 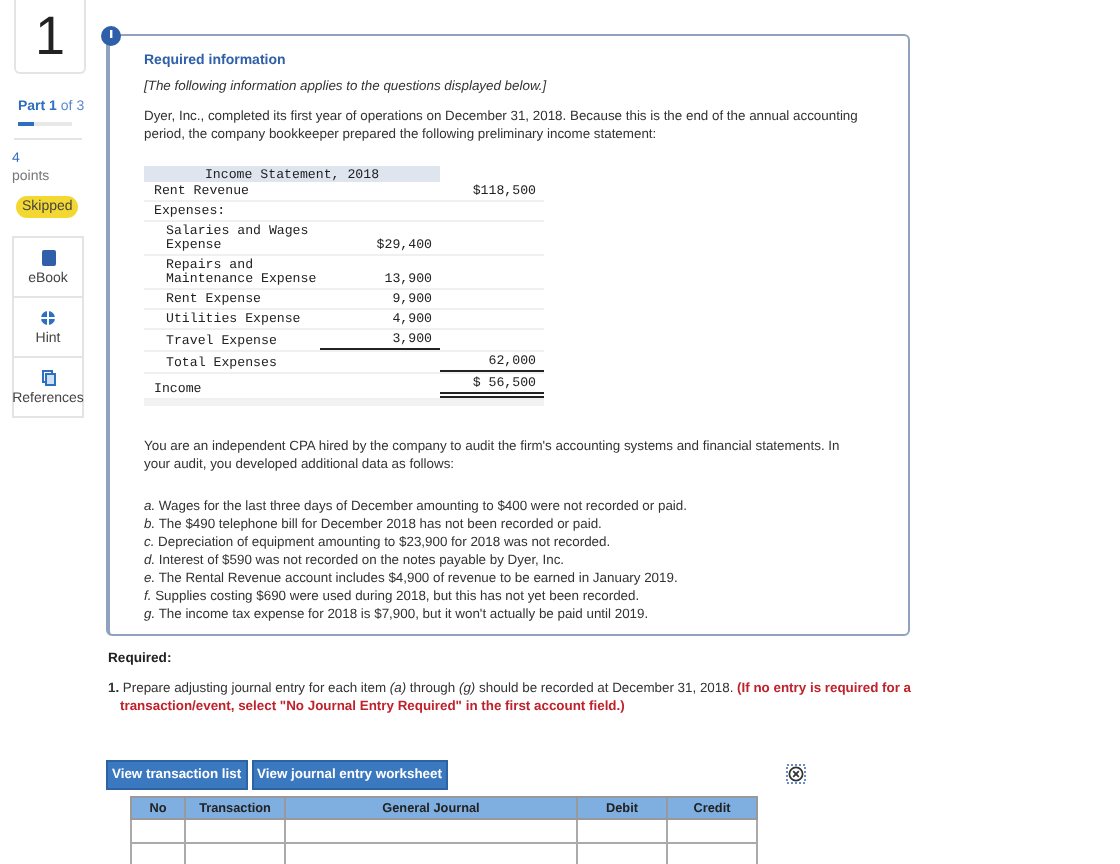 I want to click on question-number: 1, so click(x=50, y=37).